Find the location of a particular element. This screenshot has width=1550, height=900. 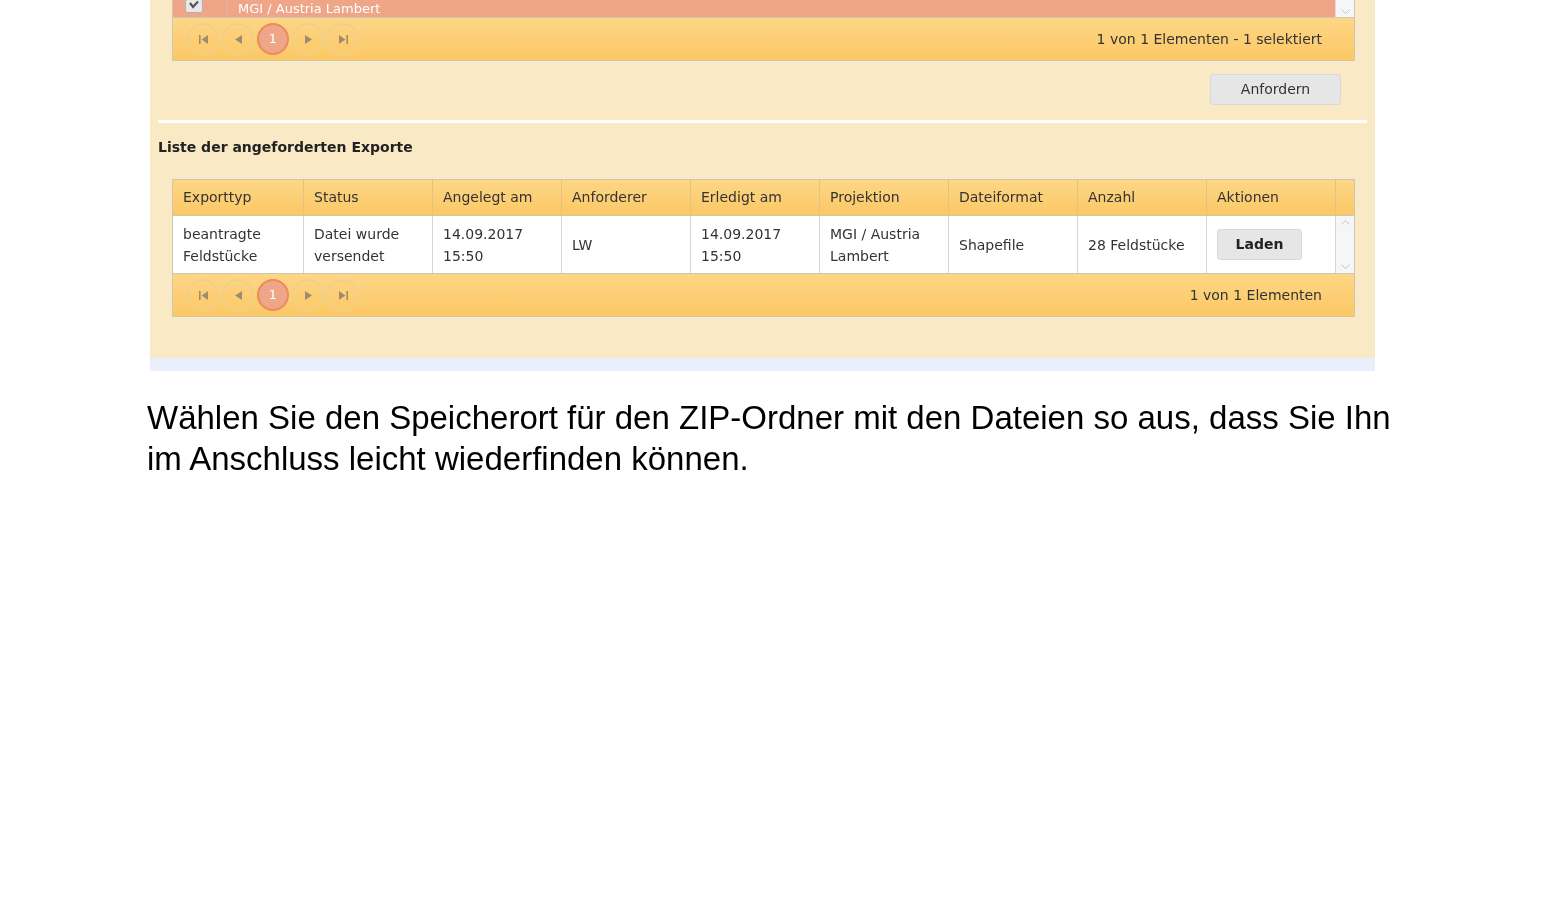

table-cell-text: beantragte Feldstücke is located at coordinates (222, 245).